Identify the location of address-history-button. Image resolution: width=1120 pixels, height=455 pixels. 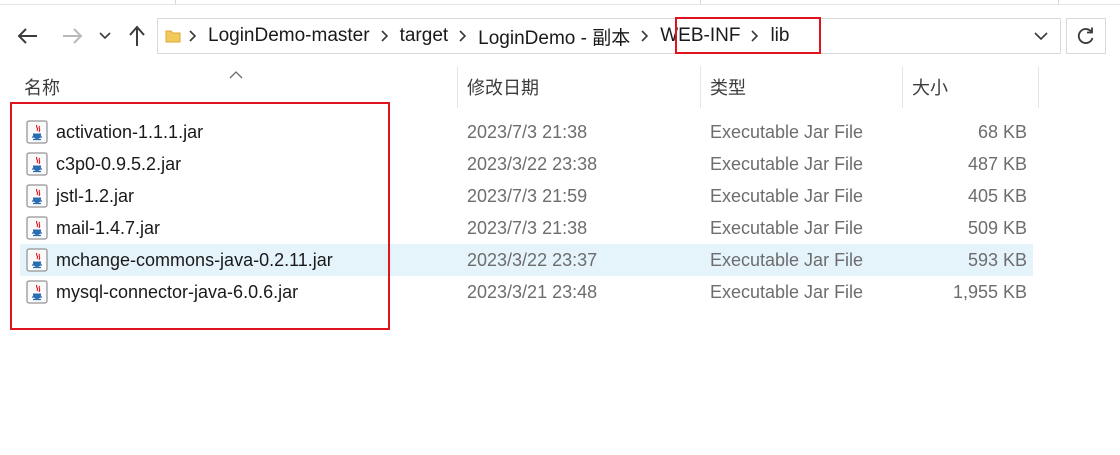
(1041, 38).